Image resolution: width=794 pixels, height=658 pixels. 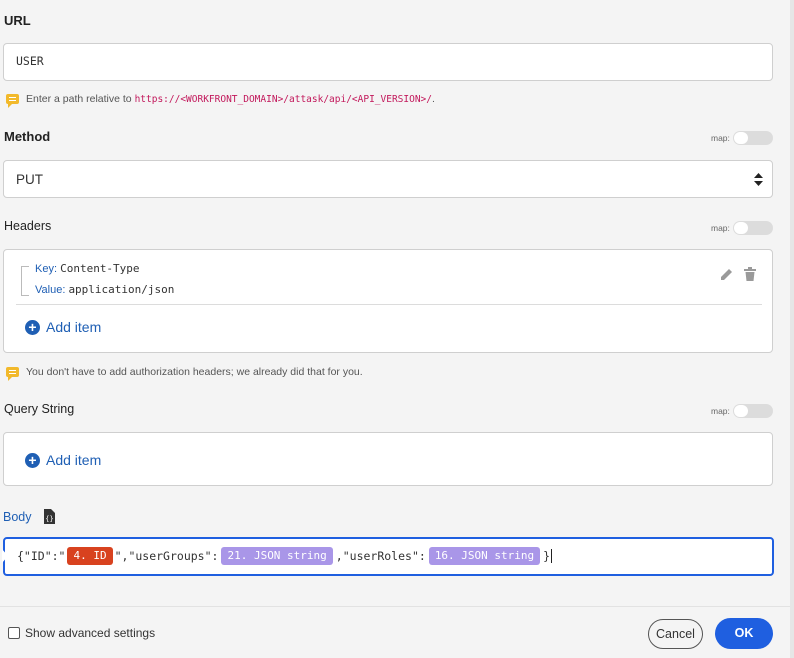 What do you see at coordinates (39, 409) in the screenshot?
I see `query-string-label: Query String` at bounding box center [39, 409].